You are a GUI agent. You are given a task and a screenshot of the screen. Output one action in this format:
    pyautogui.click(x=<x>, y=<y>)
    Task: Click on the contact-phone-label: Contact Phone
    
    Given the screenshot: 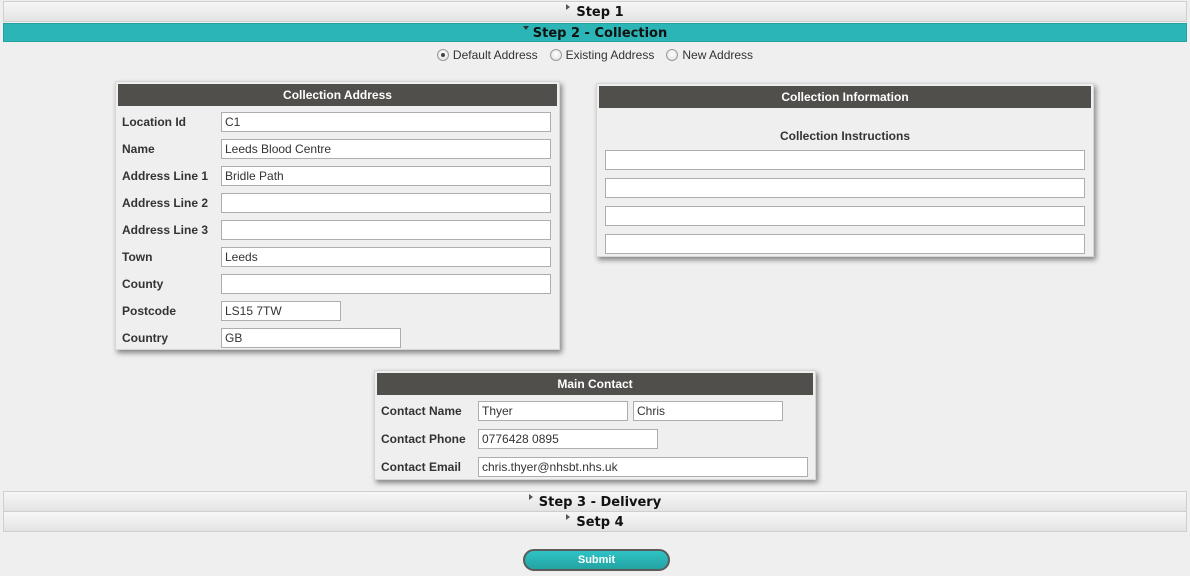 What is the action you would take?
    pyautogui.click(x=423, y=439)
    